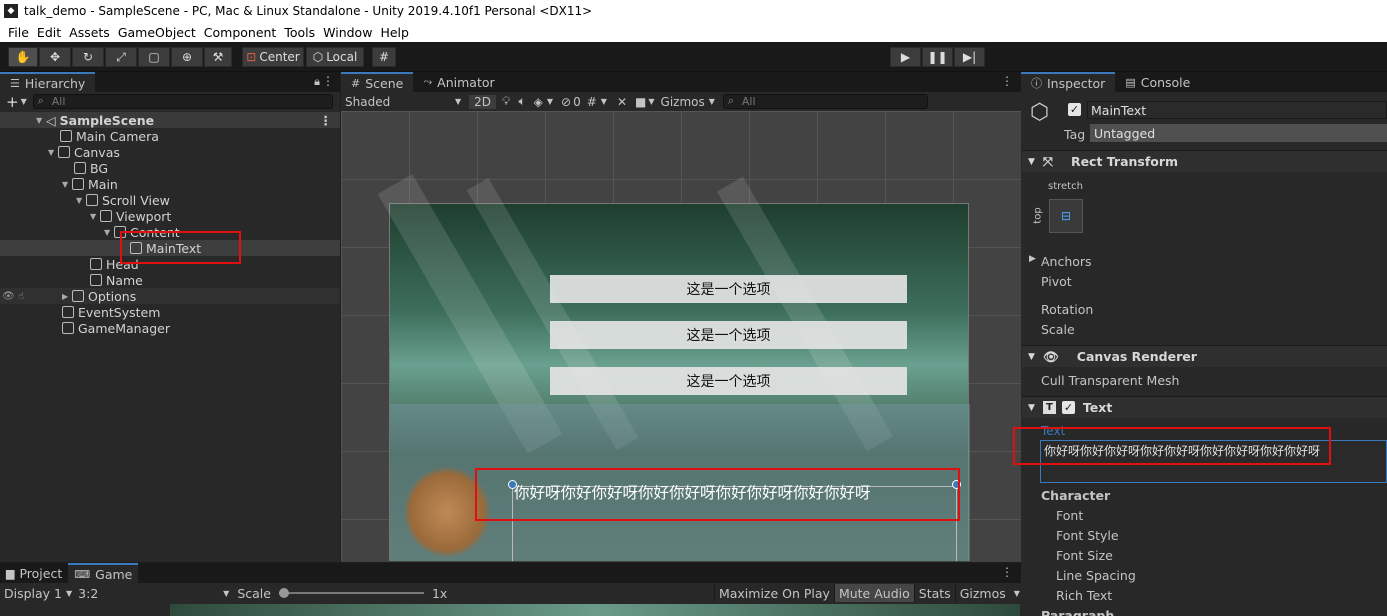  Describe the element at coordinates (604, 101) in the screenshot. I see `grid-dropdown-icon: ▼` at that location.